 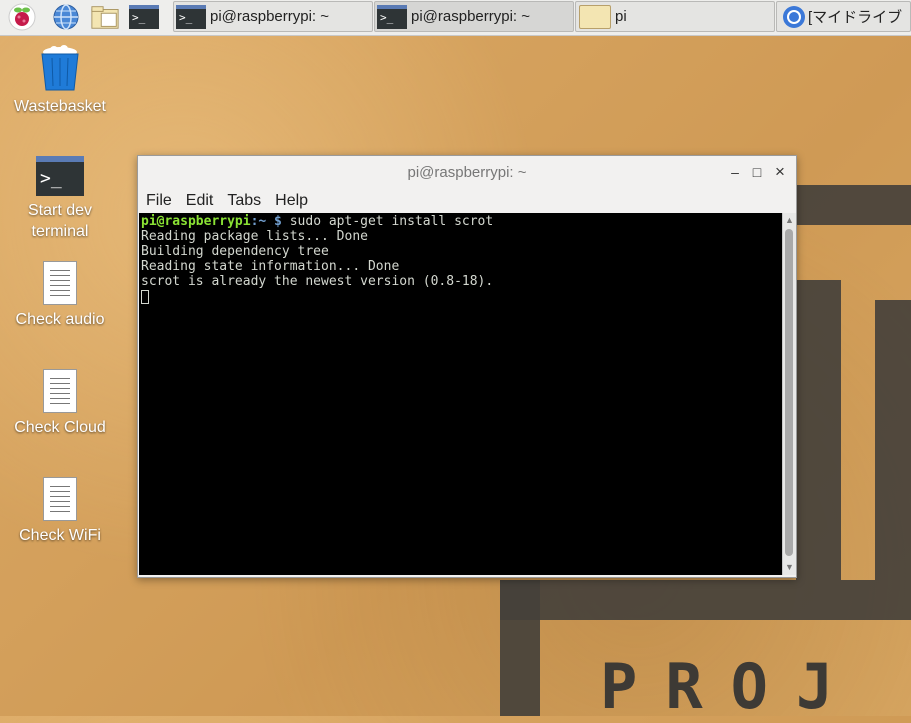 What do you see at coordinates (235, 251) in the screenshot?
I see `terminal-output-line: Building dependency tree` at bounding box center [235, 251].